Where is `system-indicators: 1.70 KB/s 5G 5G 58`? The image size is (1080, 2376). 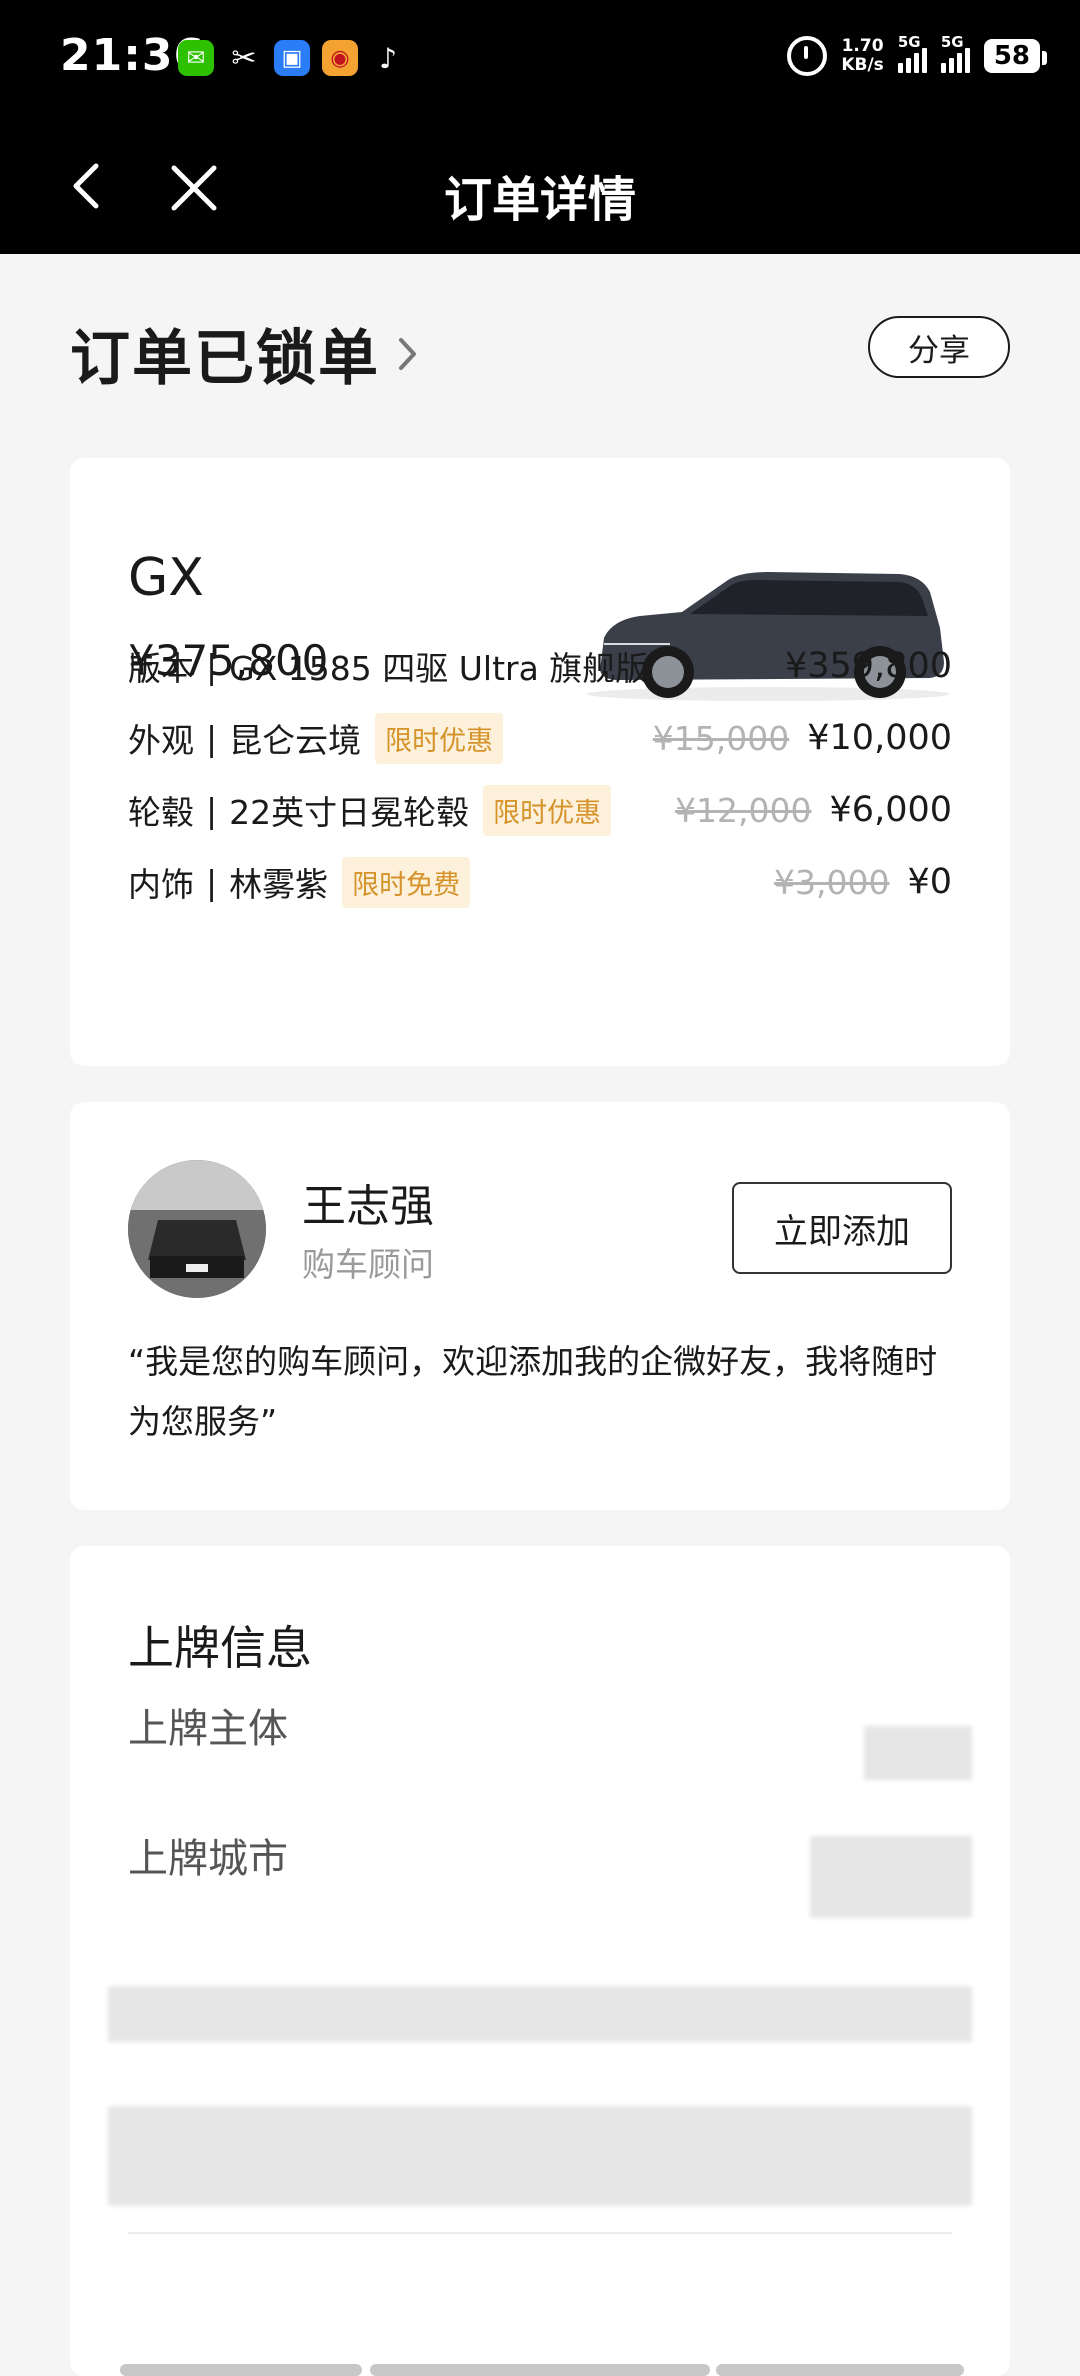
system-indicators: 1.70 KB/s 5G 5G 58 is located at coordinates (917, 54).